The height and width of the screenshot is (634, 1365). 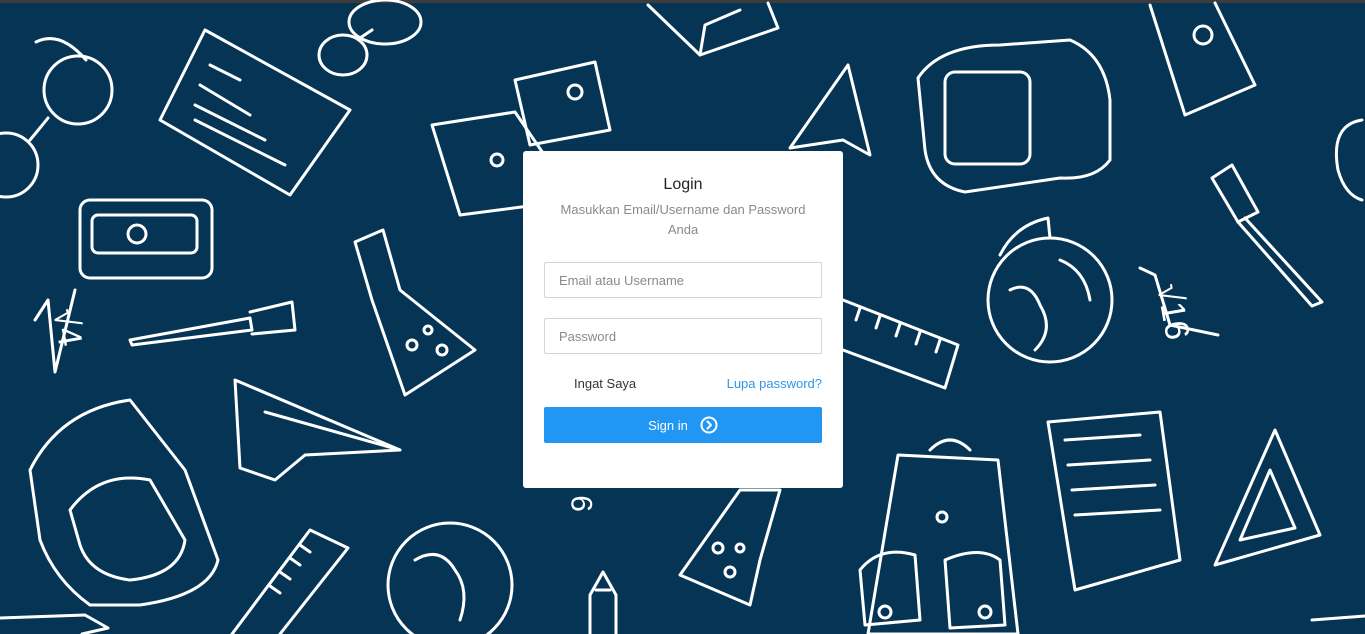 What do you see at coordinates (683, 184) in the screenshot?
I see `login-title: Login` at bounding box center [683, 184].